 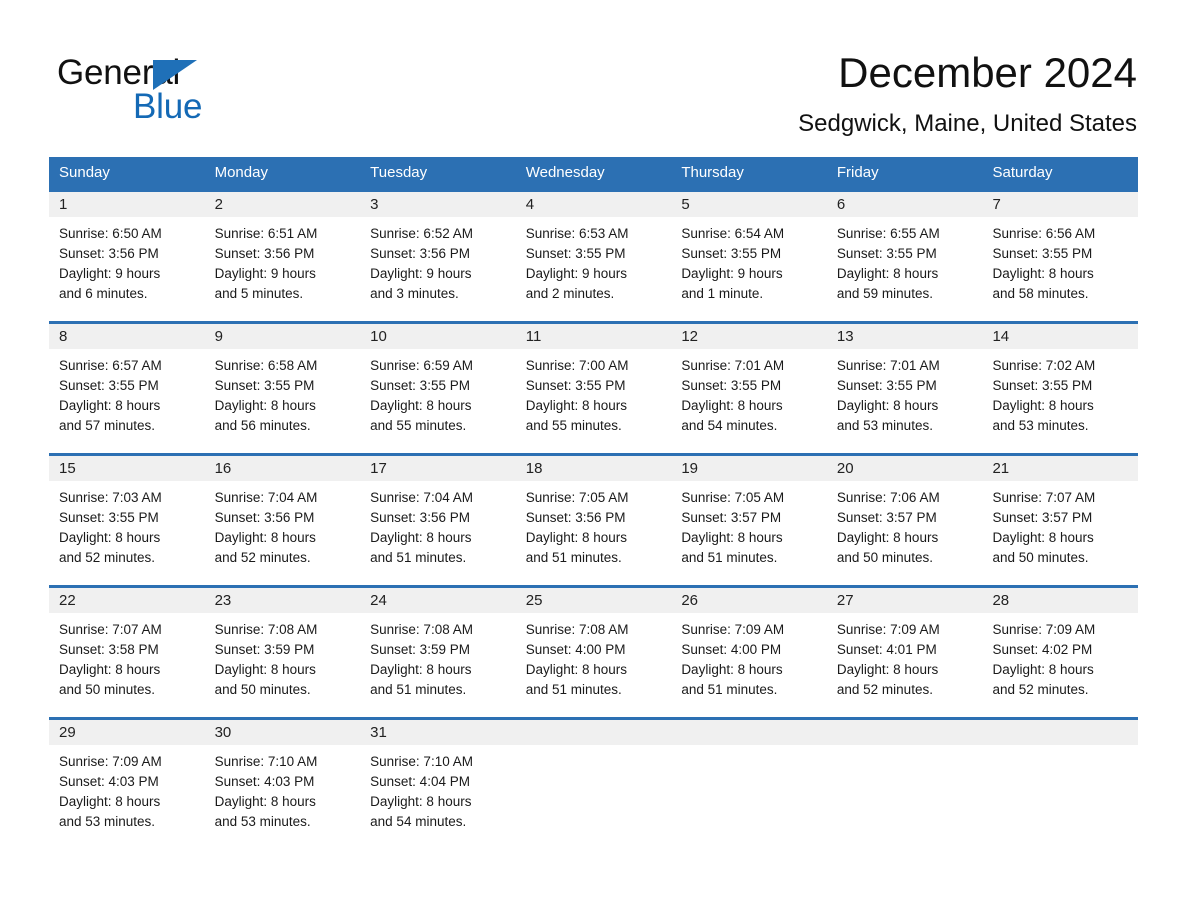 What do you see at coordinates (1060, 468) in the screenshot?
I see `day-number-band: 21` at bounding box center [1060, 468].